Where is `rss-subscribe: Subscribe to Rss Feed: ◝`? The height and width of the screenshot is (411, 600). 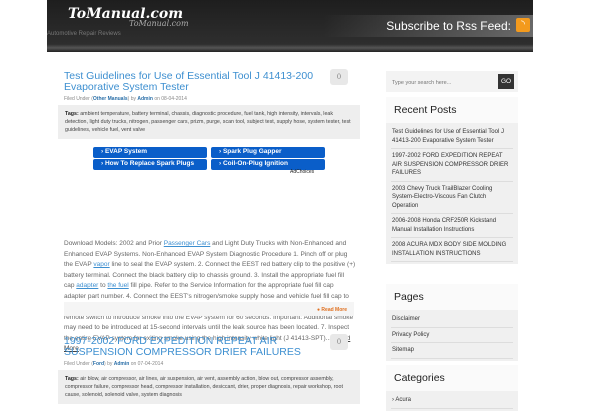
rss-subscribe: Subscribe to Rss Feed: ◝ is located at coordinates (428, 26).